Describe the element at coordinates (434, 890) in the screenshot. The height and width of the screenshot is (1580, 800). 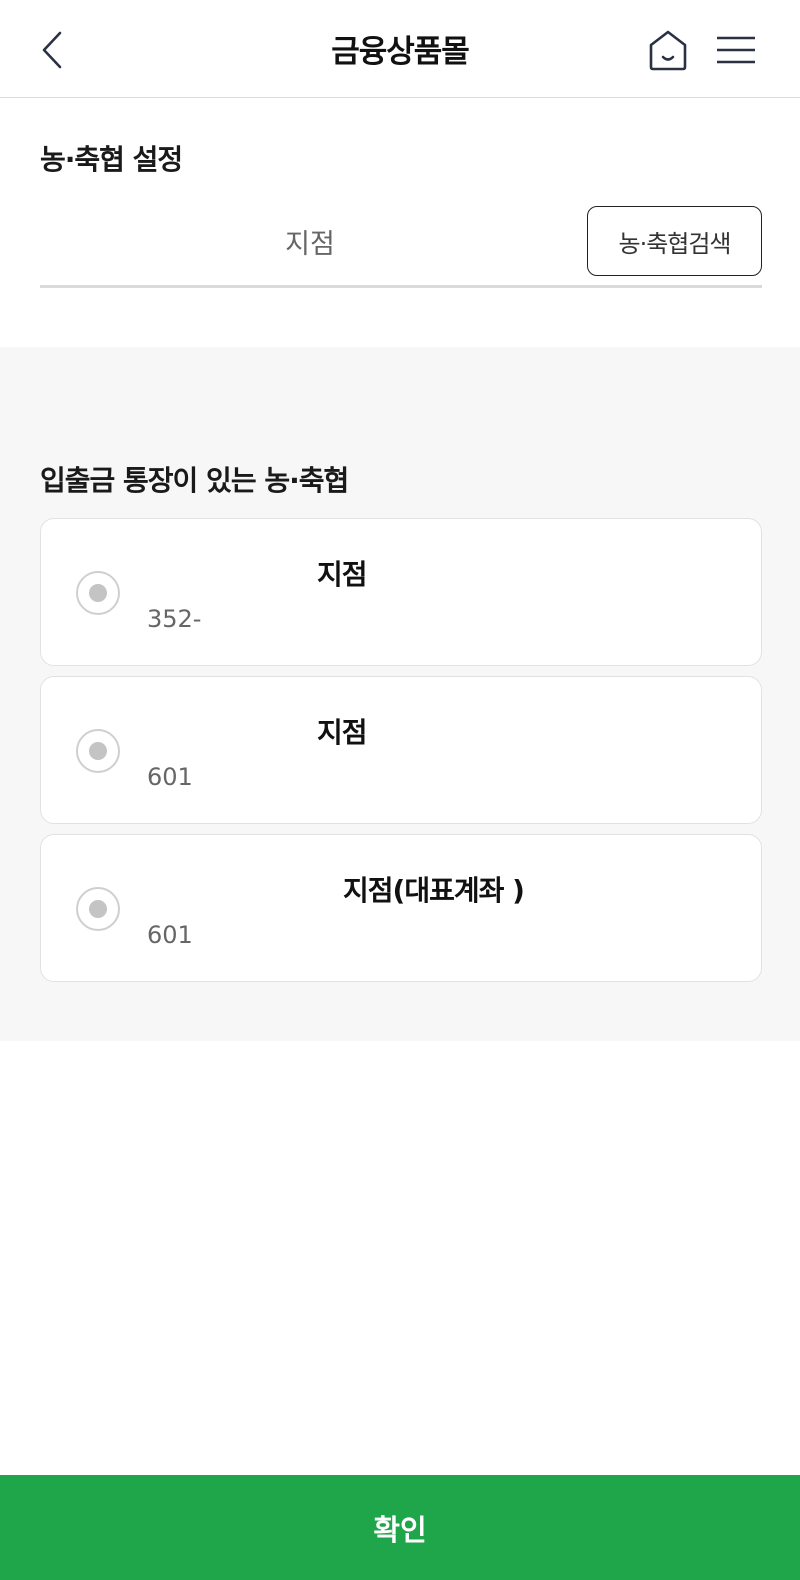
I see `branch-name: 지점(대표계좌 )` at that location.